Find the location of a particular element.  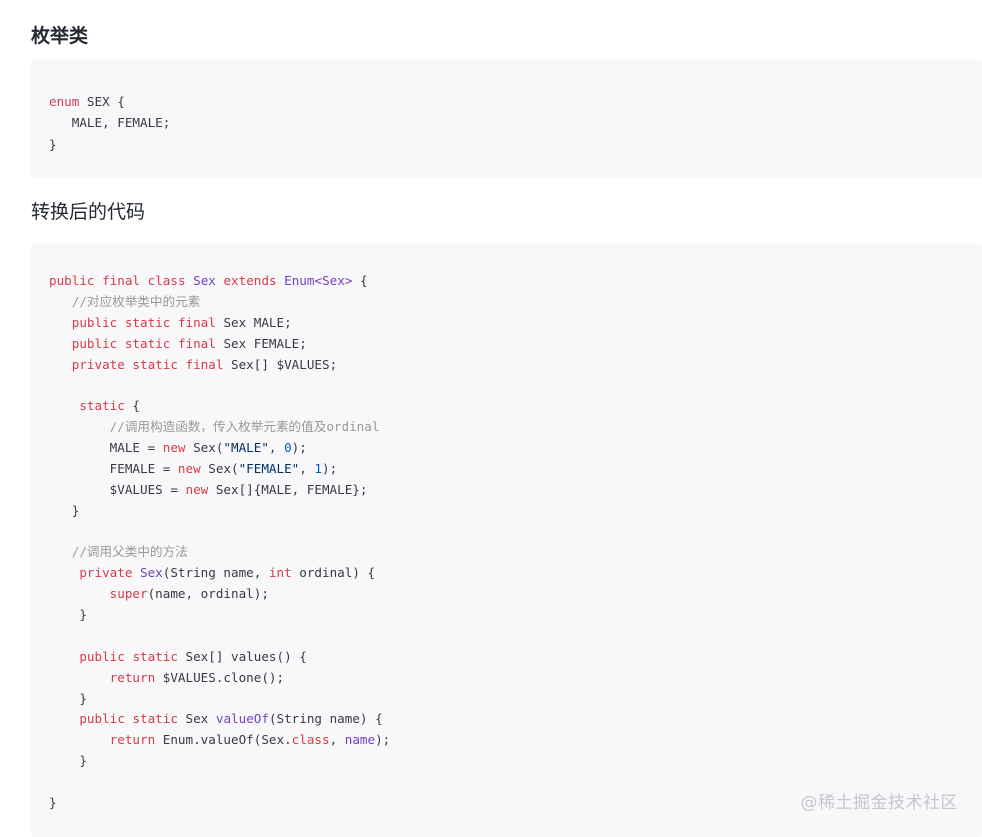

section-heading-enum-class: 枚举类 is located at coordinates (60, 36).